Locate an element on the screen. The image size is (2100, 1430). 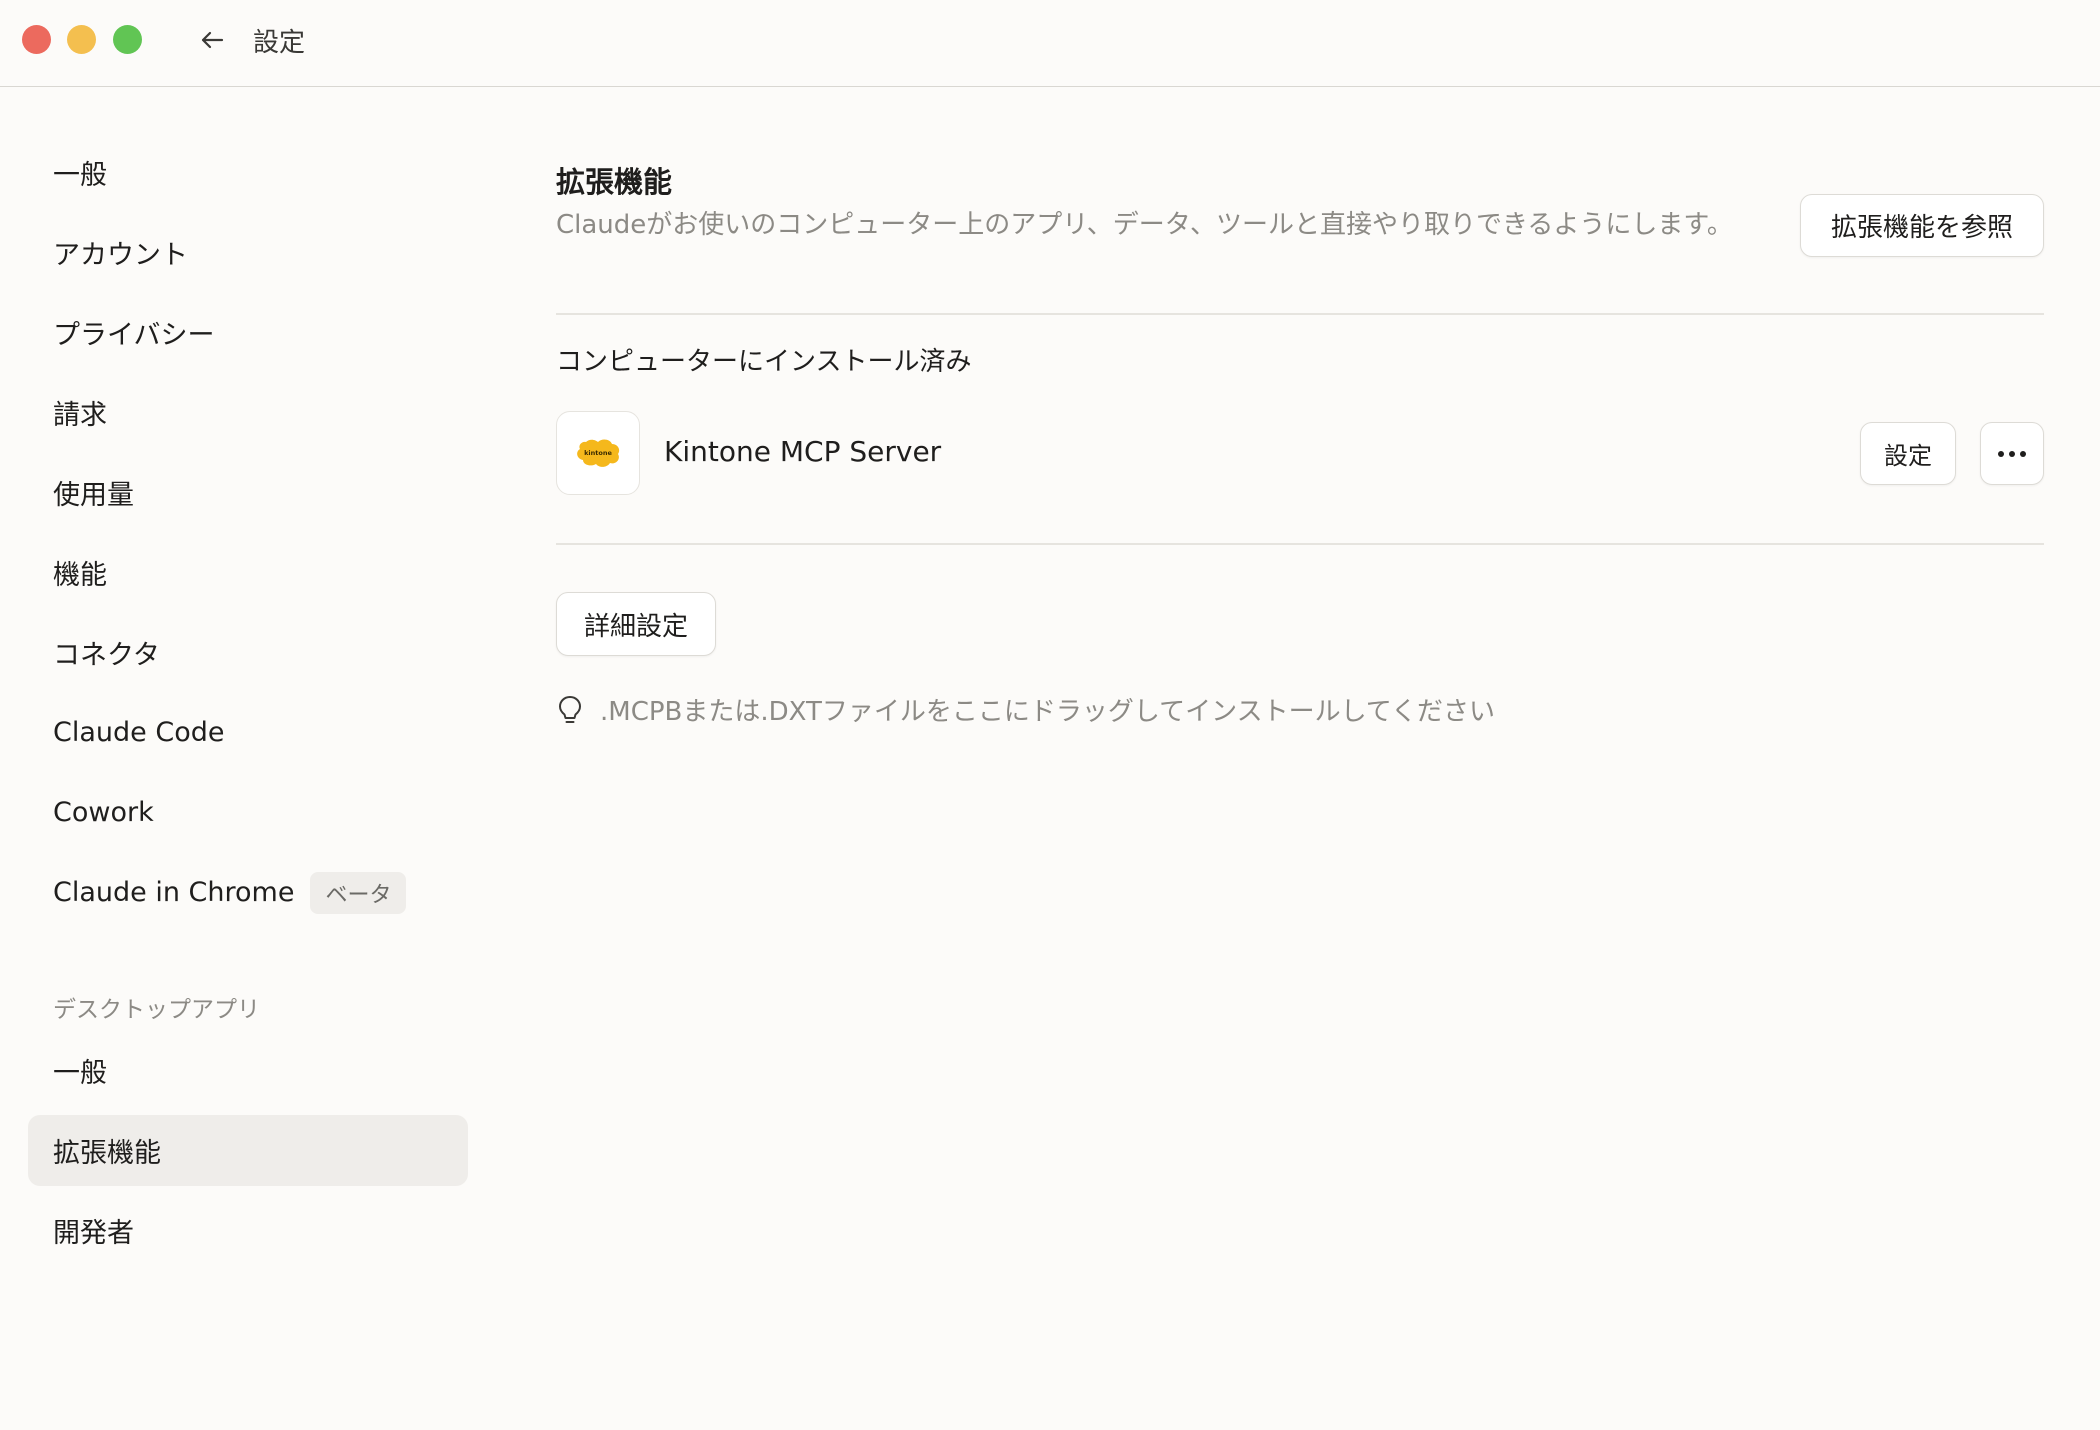
sidebar-item-label: Cowork is located at coordinates (103, 812).